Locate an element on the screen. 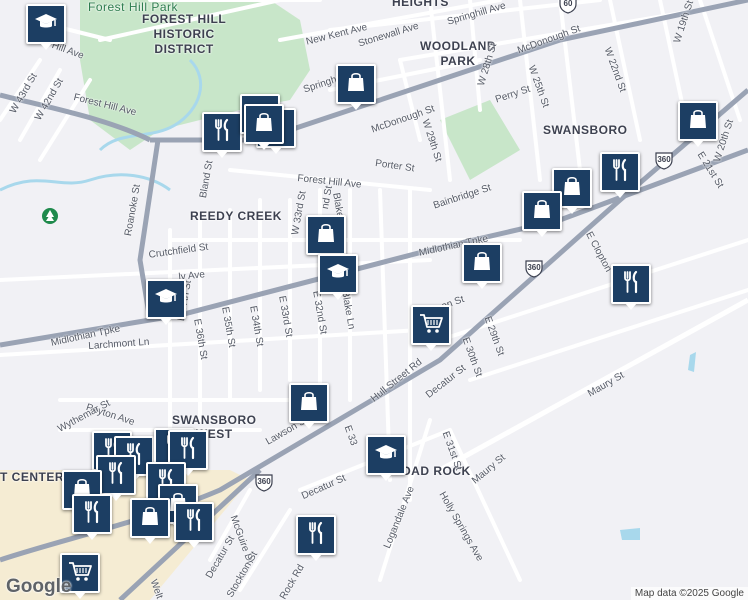 This screenshot has height=600, width=748. reedy-creek is located at coordinates (85, 182).